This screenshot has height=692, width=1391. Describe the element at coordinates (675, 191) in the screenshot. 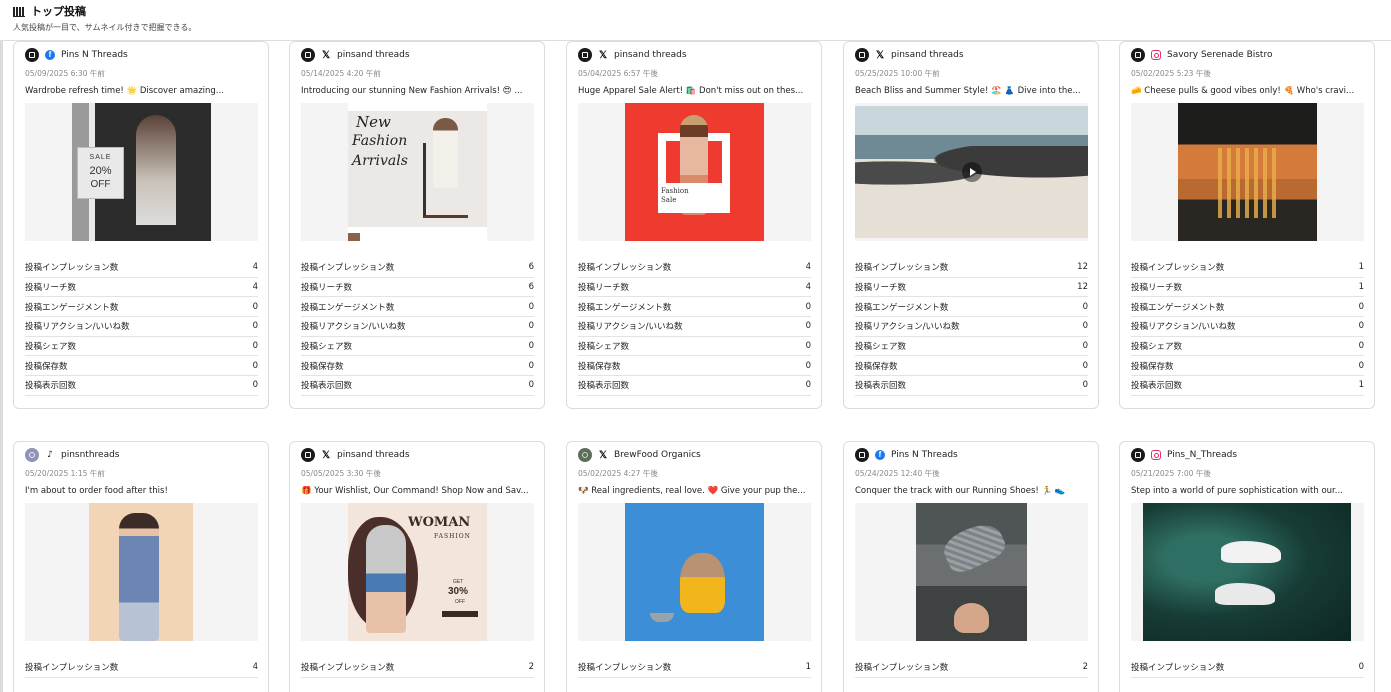

I see `caption-line-1: Fashion` at that location.